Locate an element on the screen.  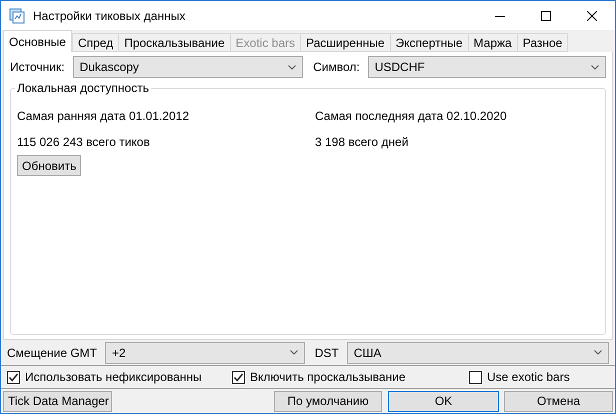
tab: Проскальзывание is located at coordinates (174, 42).